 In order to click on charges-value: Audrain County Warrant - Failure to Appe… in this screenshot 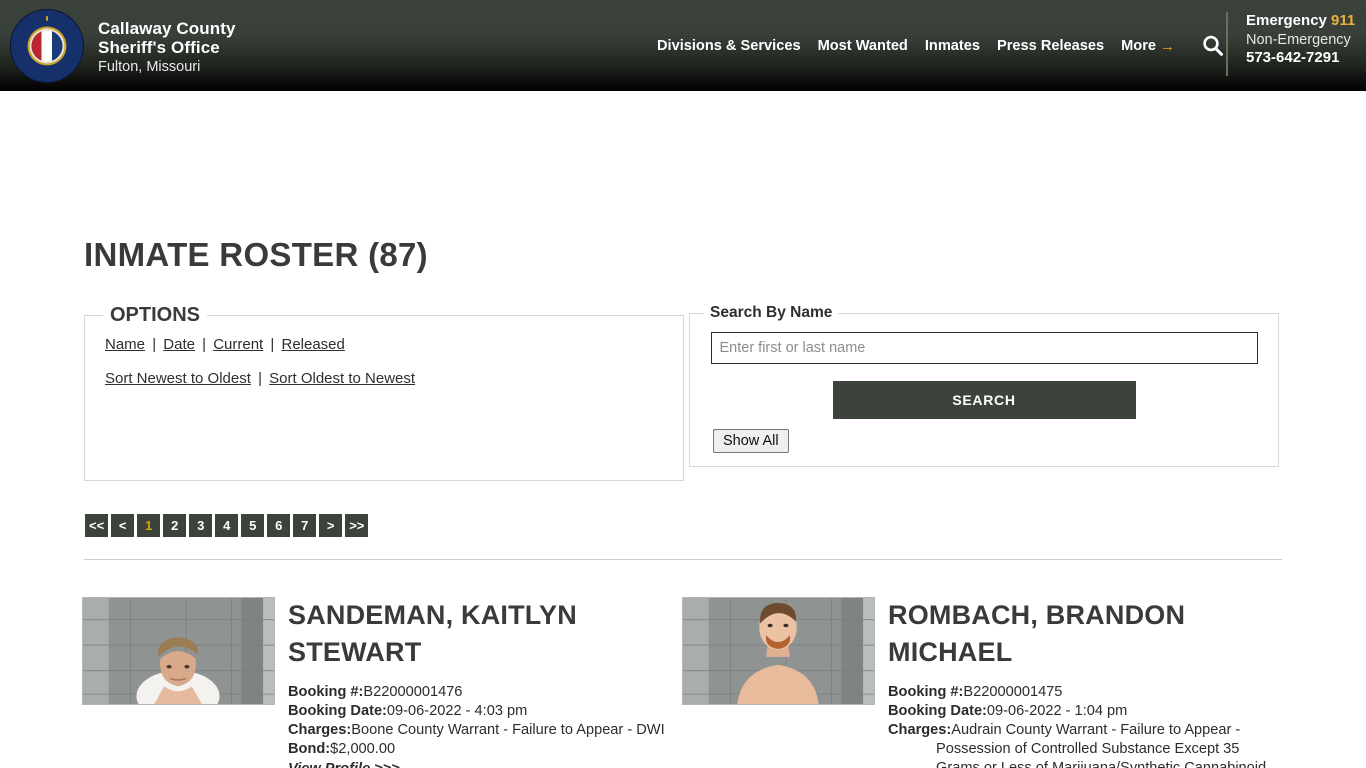, I will do `click(1101, 745)`.